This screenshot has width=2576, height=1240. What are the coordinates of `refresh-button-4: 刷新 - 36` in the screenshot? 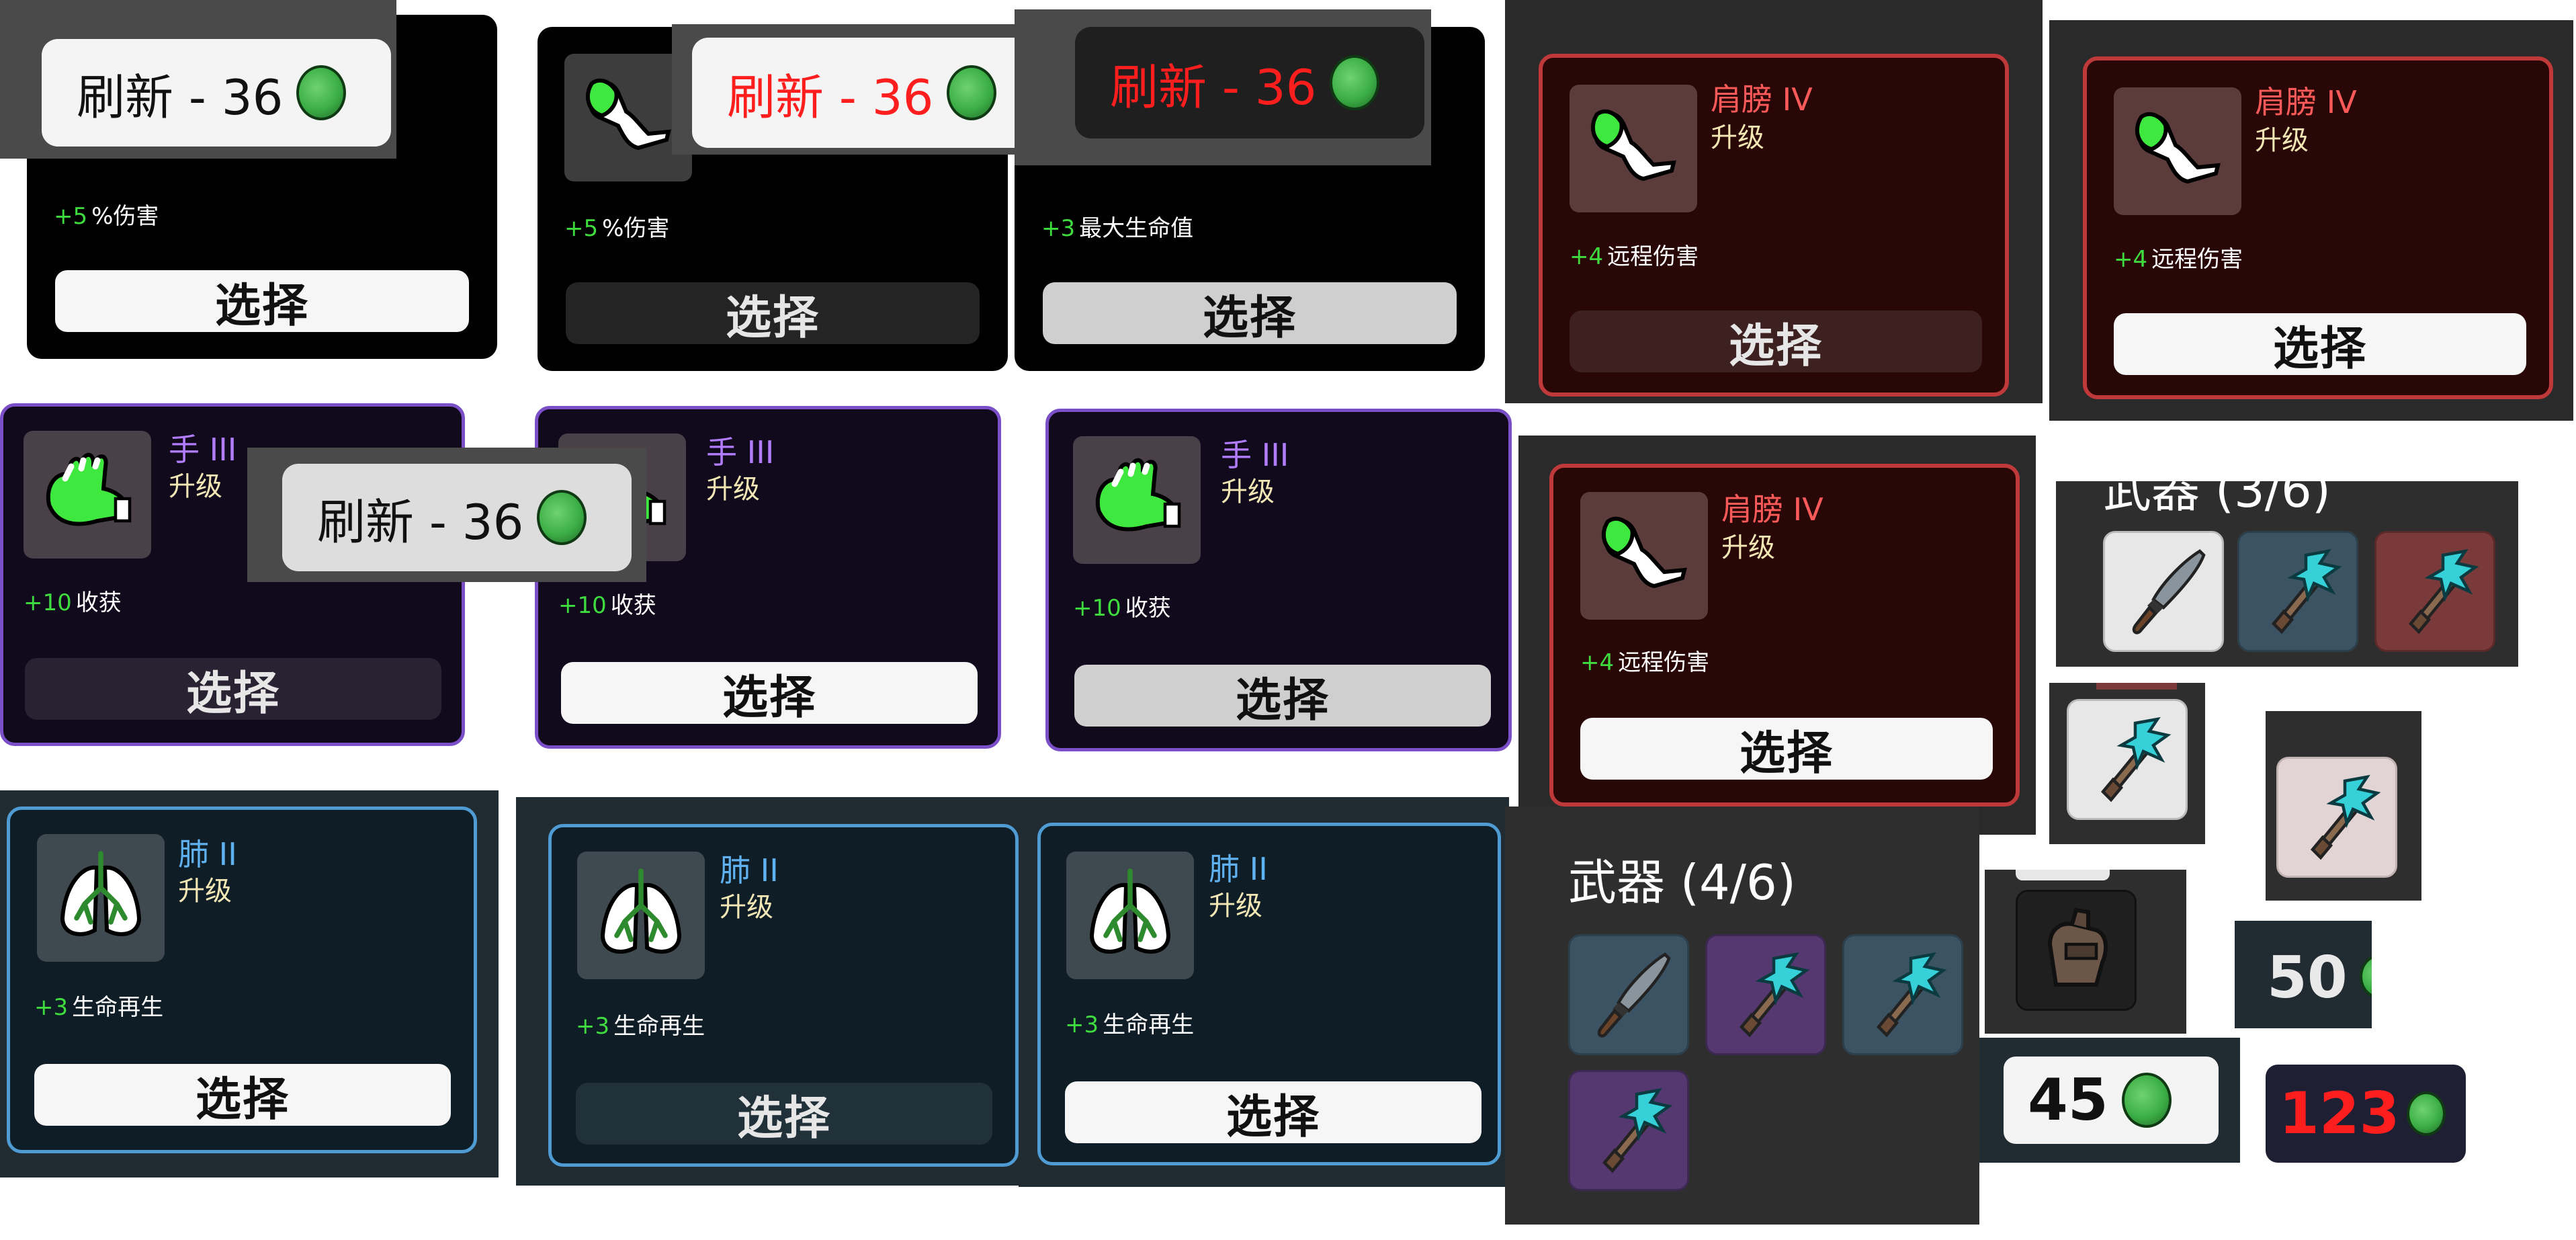 It's located at (457, 517).